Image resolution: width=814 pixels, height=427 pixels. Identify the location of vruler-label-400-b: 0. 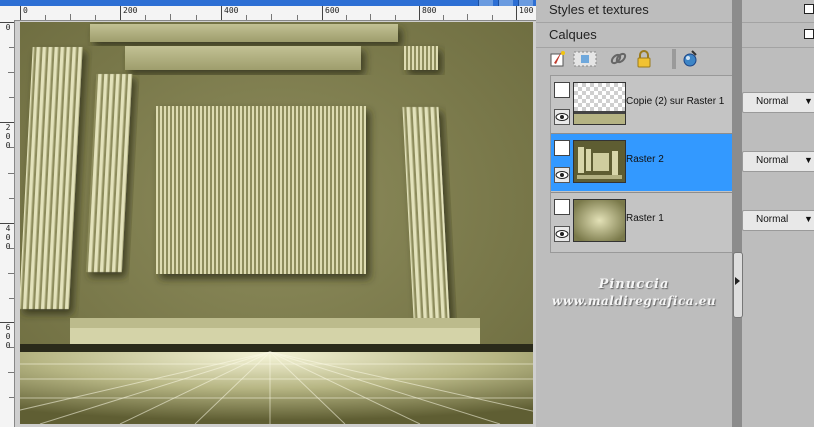
(8, 237).